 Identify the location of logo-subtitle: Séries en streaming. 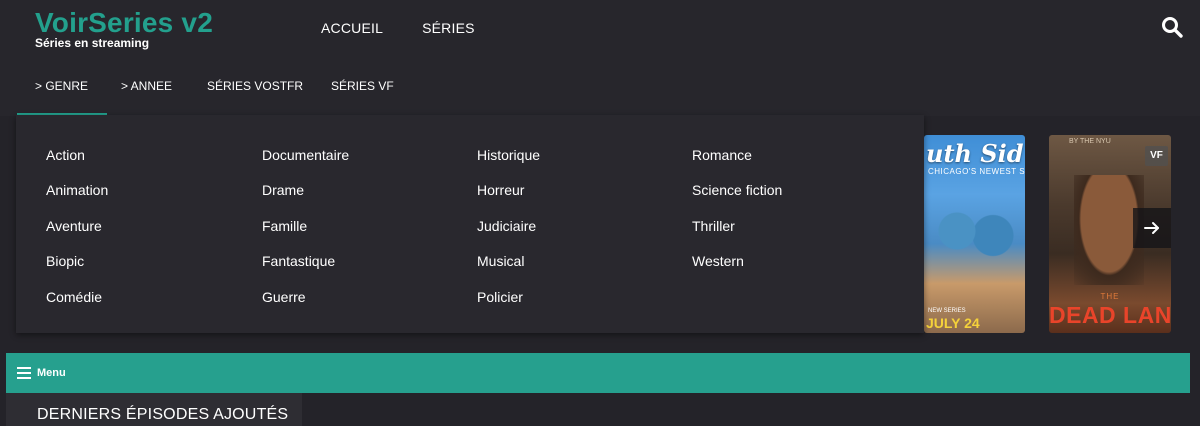
(92, 43).